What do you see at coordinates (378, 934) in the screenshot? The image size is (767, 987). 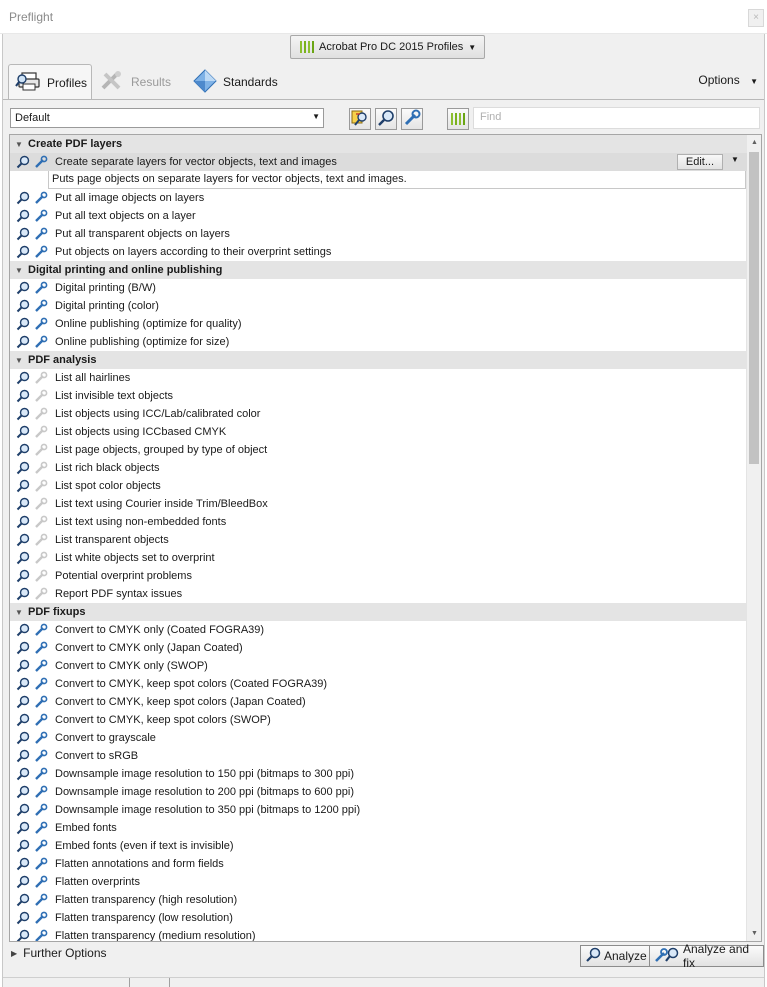 I see `profile-row: Flatten transparency (medium resolution)` at bounding box center [378, 934].